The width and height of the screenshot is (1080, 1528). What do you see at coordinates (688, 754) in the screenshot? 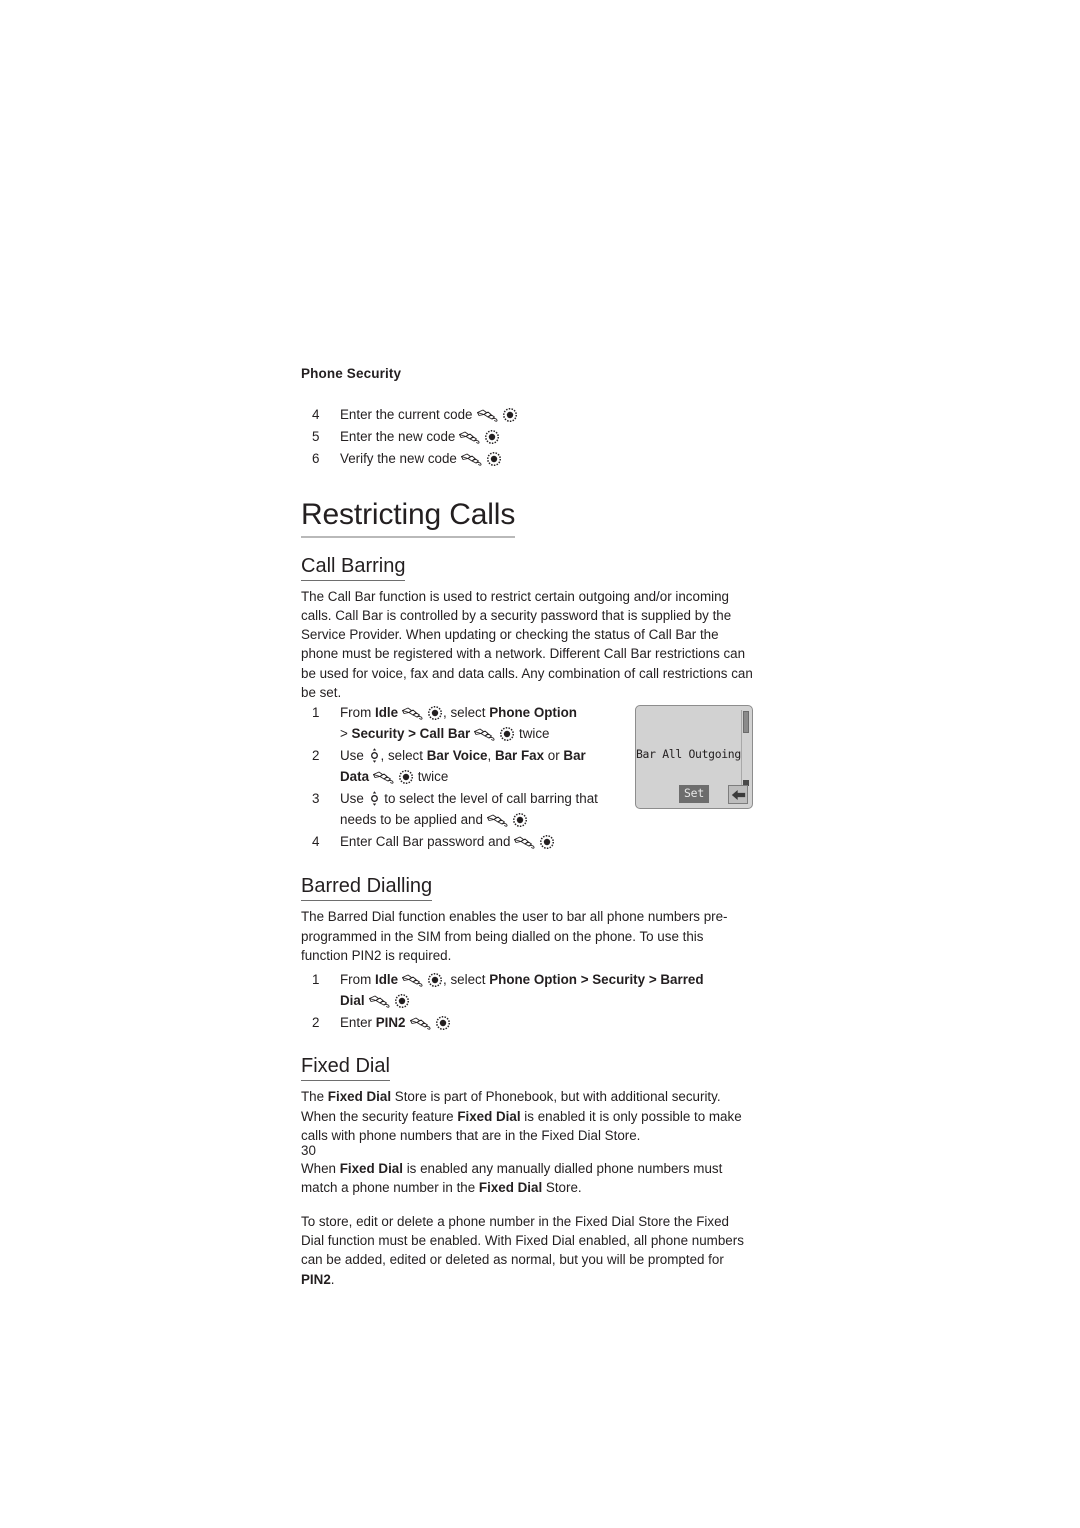
I see `phone-display-text: Bar All Outgoing` at bounding box center [688, 754].